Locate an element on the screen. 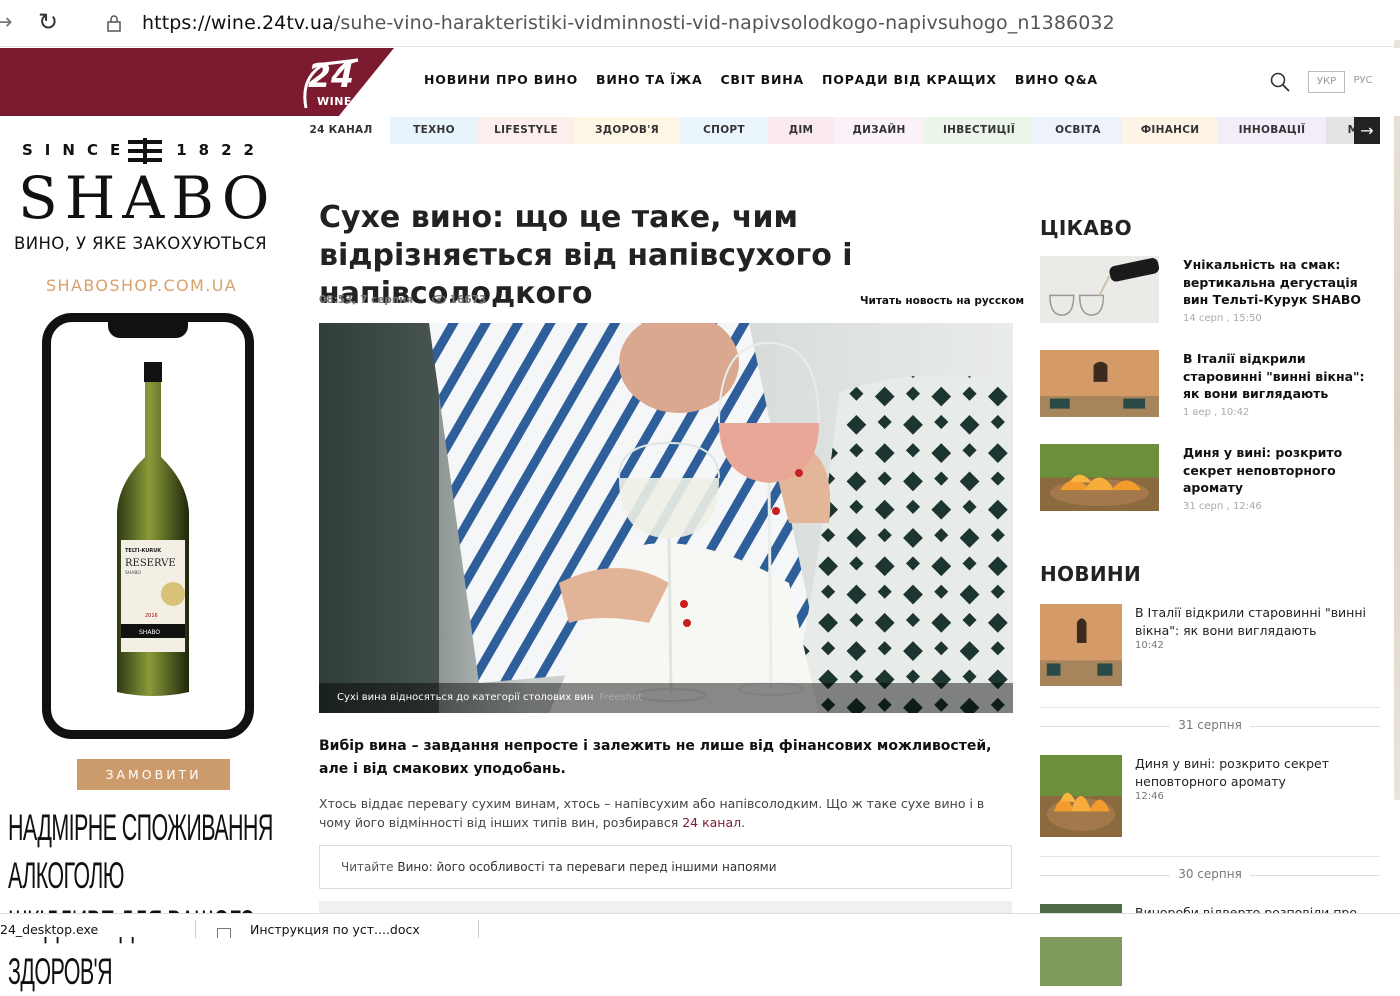  nav-wine-food: ВИНО ТА ЇЖА is located at coordinates (649, 79).